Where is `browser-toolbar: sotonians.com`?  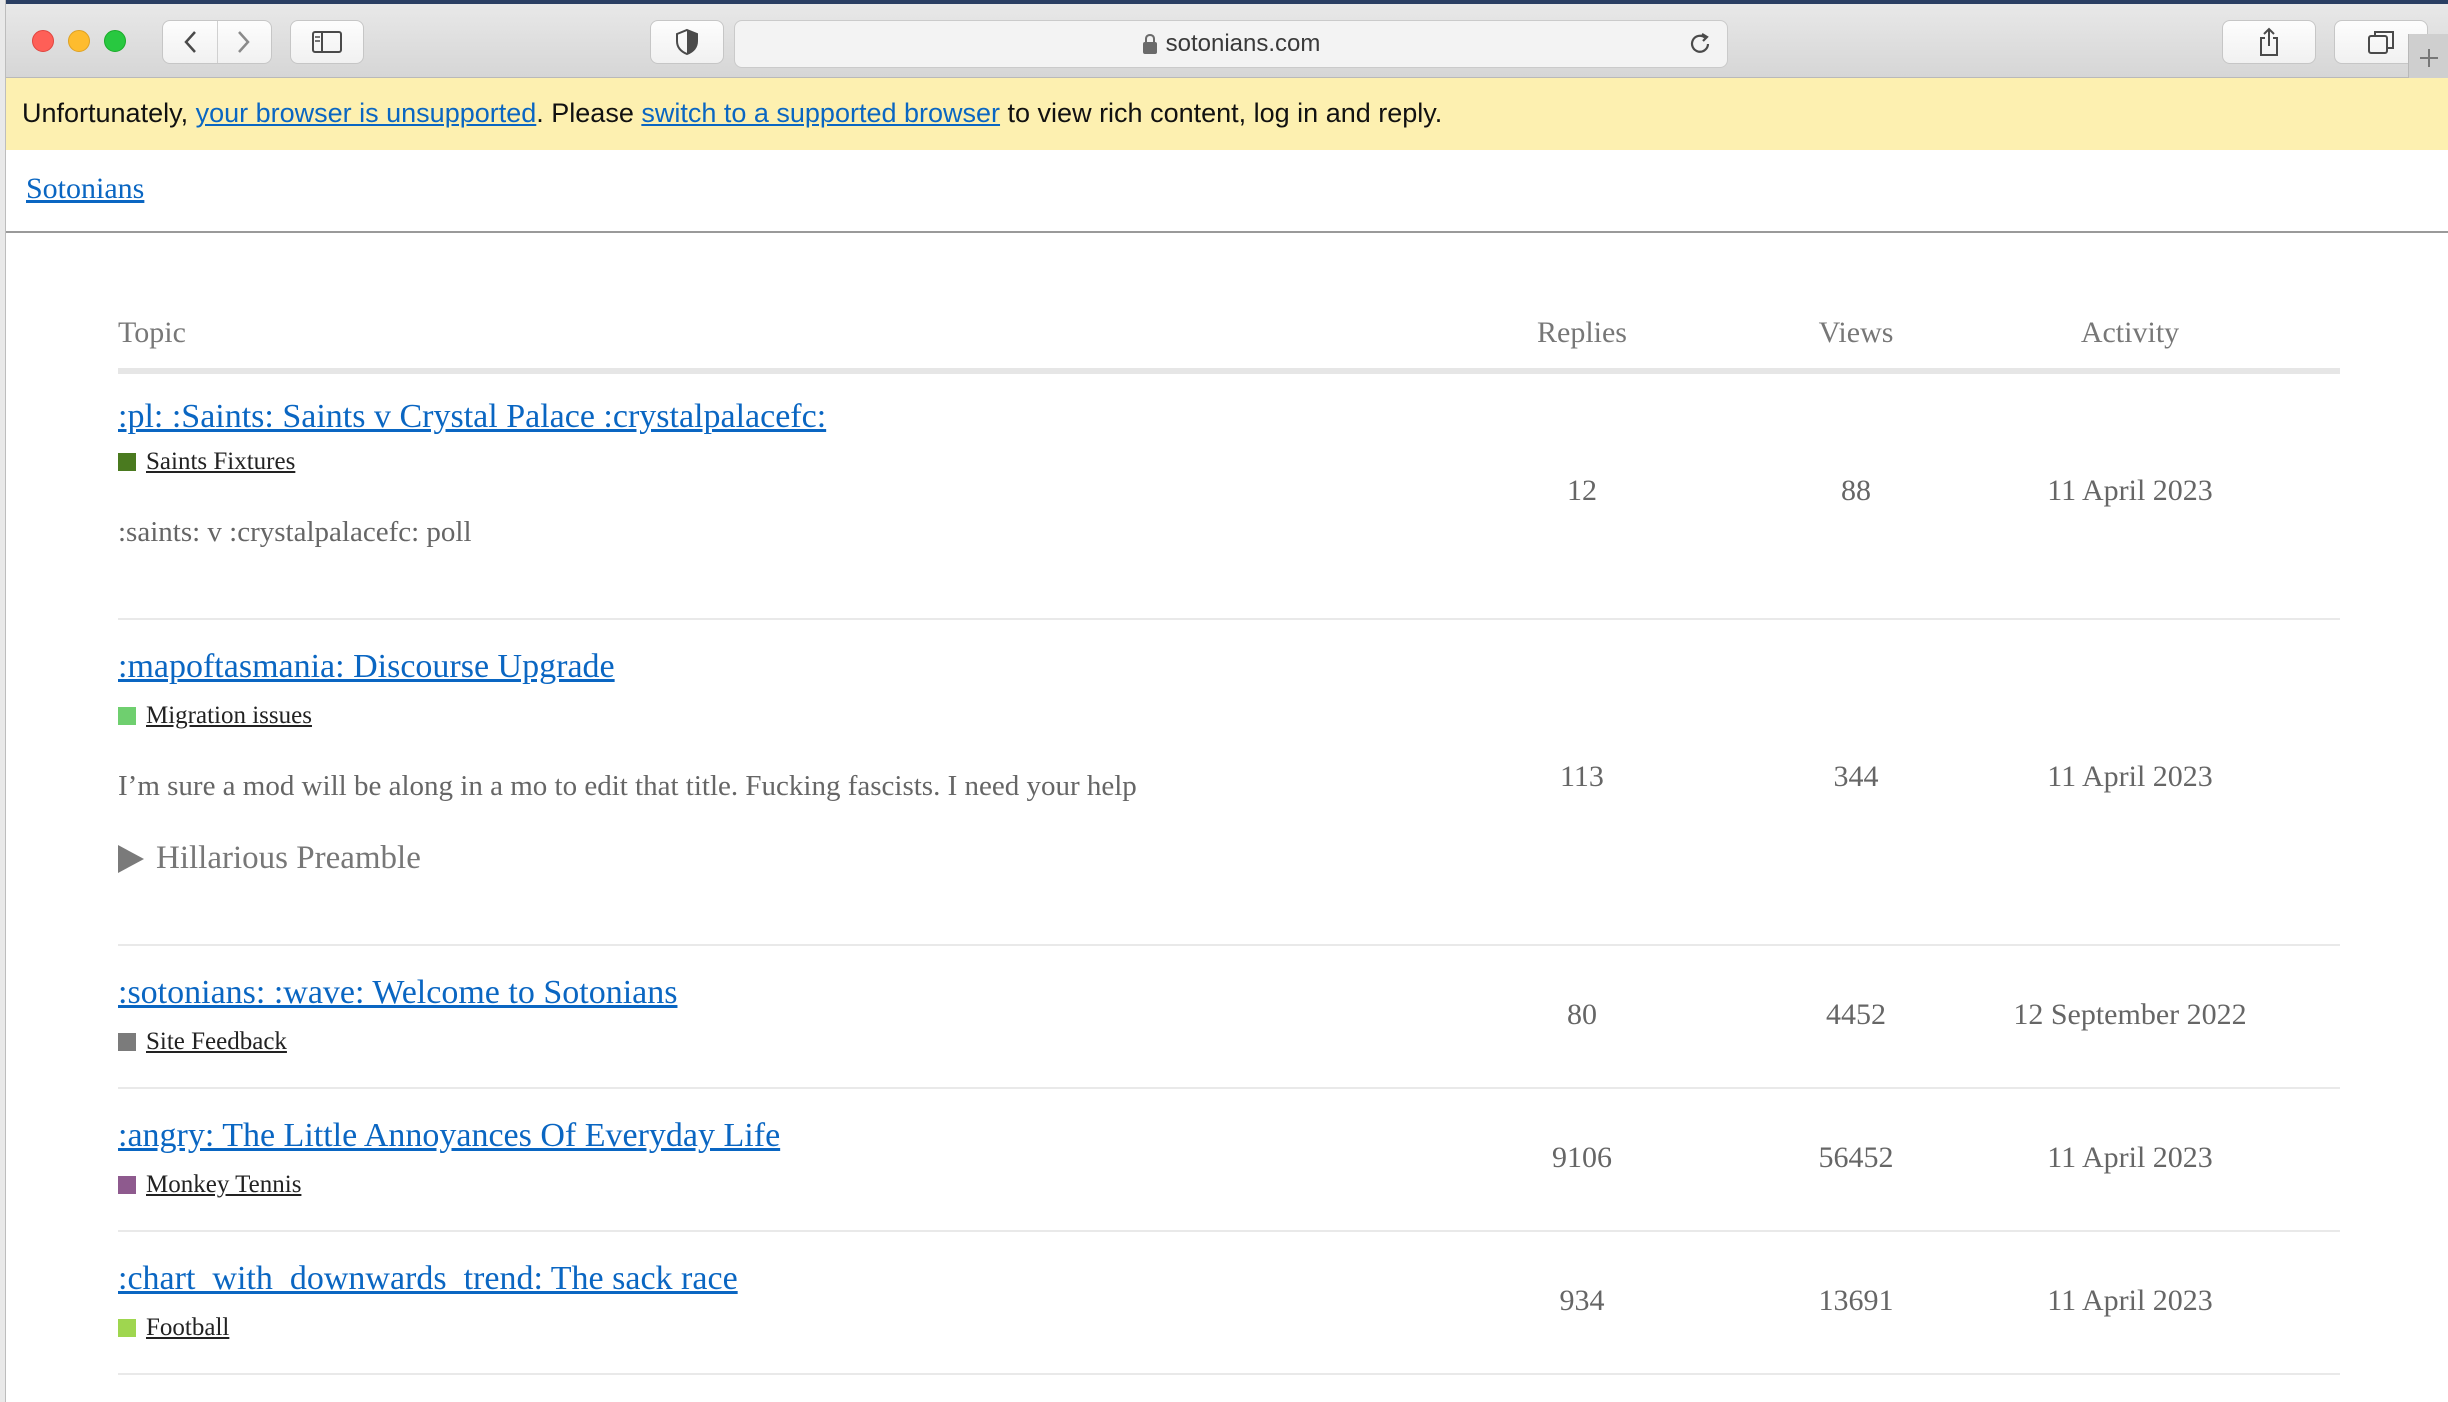 browser-toolbar: sotonians.com is located at coordinates (1227, 41).